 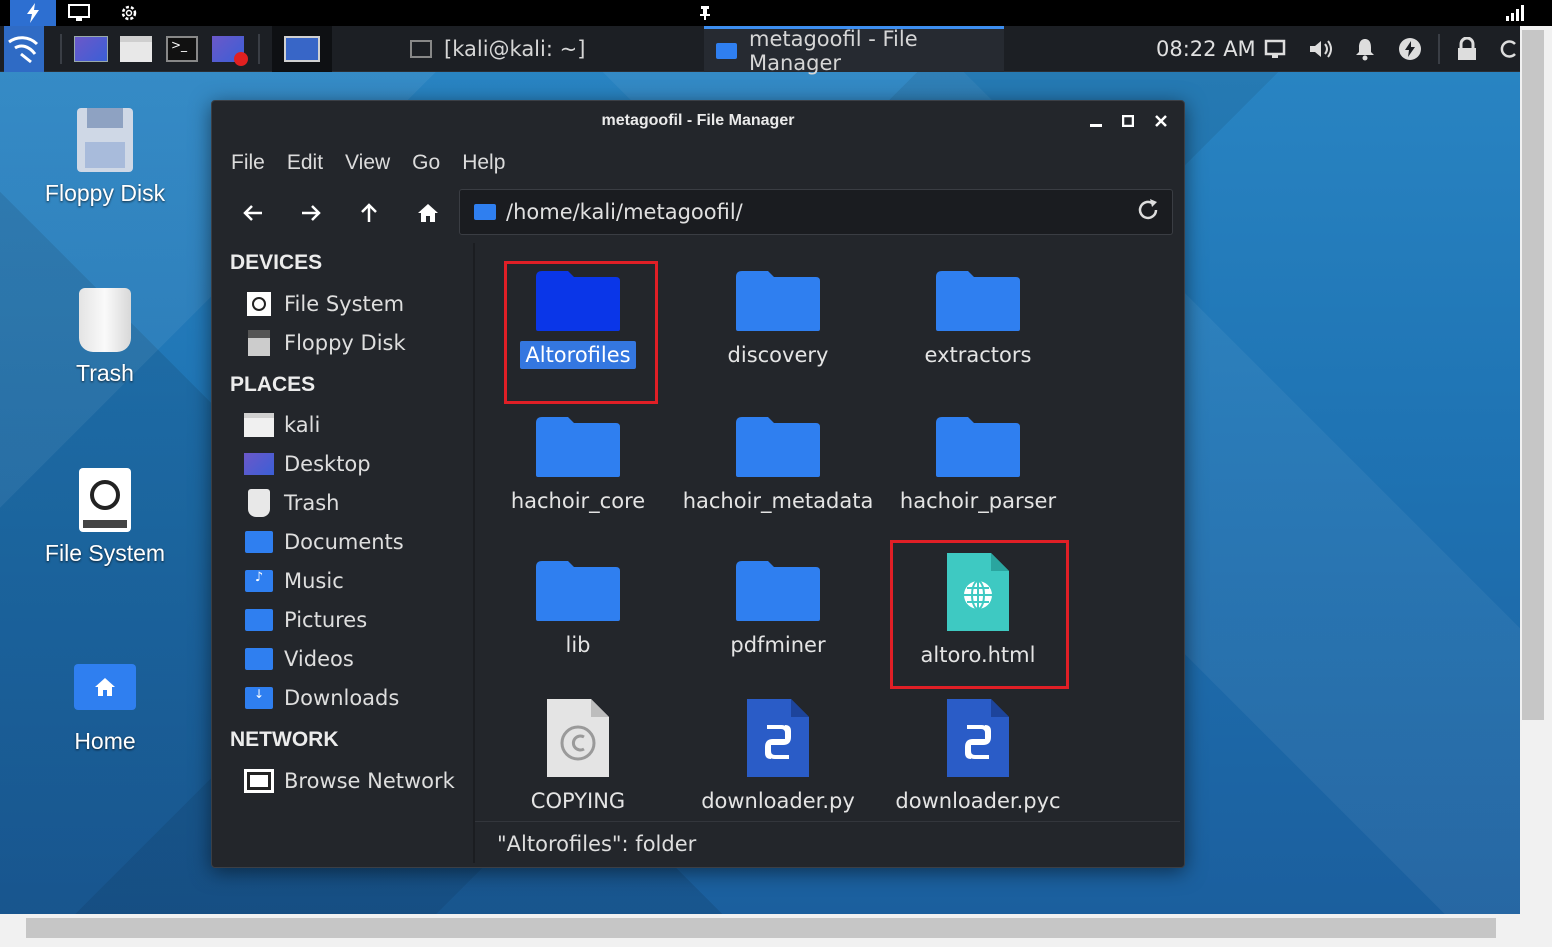 I want to click on window-titlebar: metagoofil - File Manager, so click(x=698, y=121).